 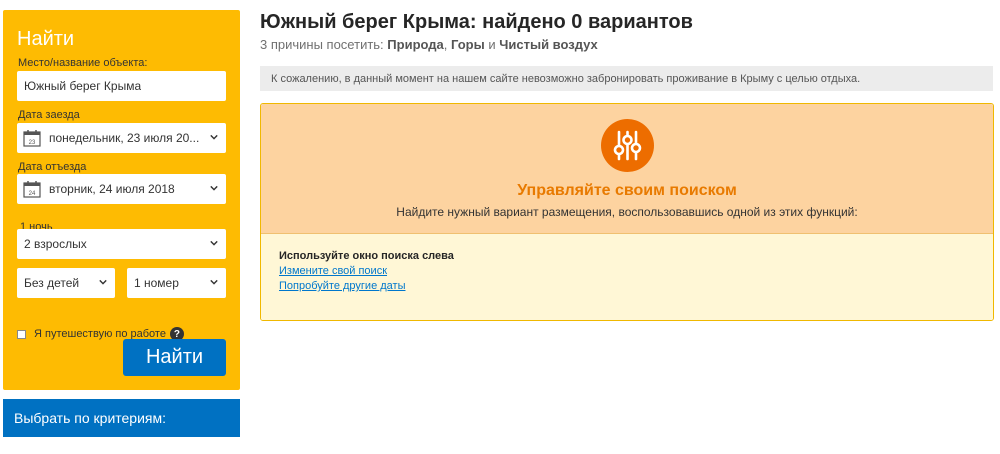 I want to click on work-trip-checkbox, so click(x=21, y=334).